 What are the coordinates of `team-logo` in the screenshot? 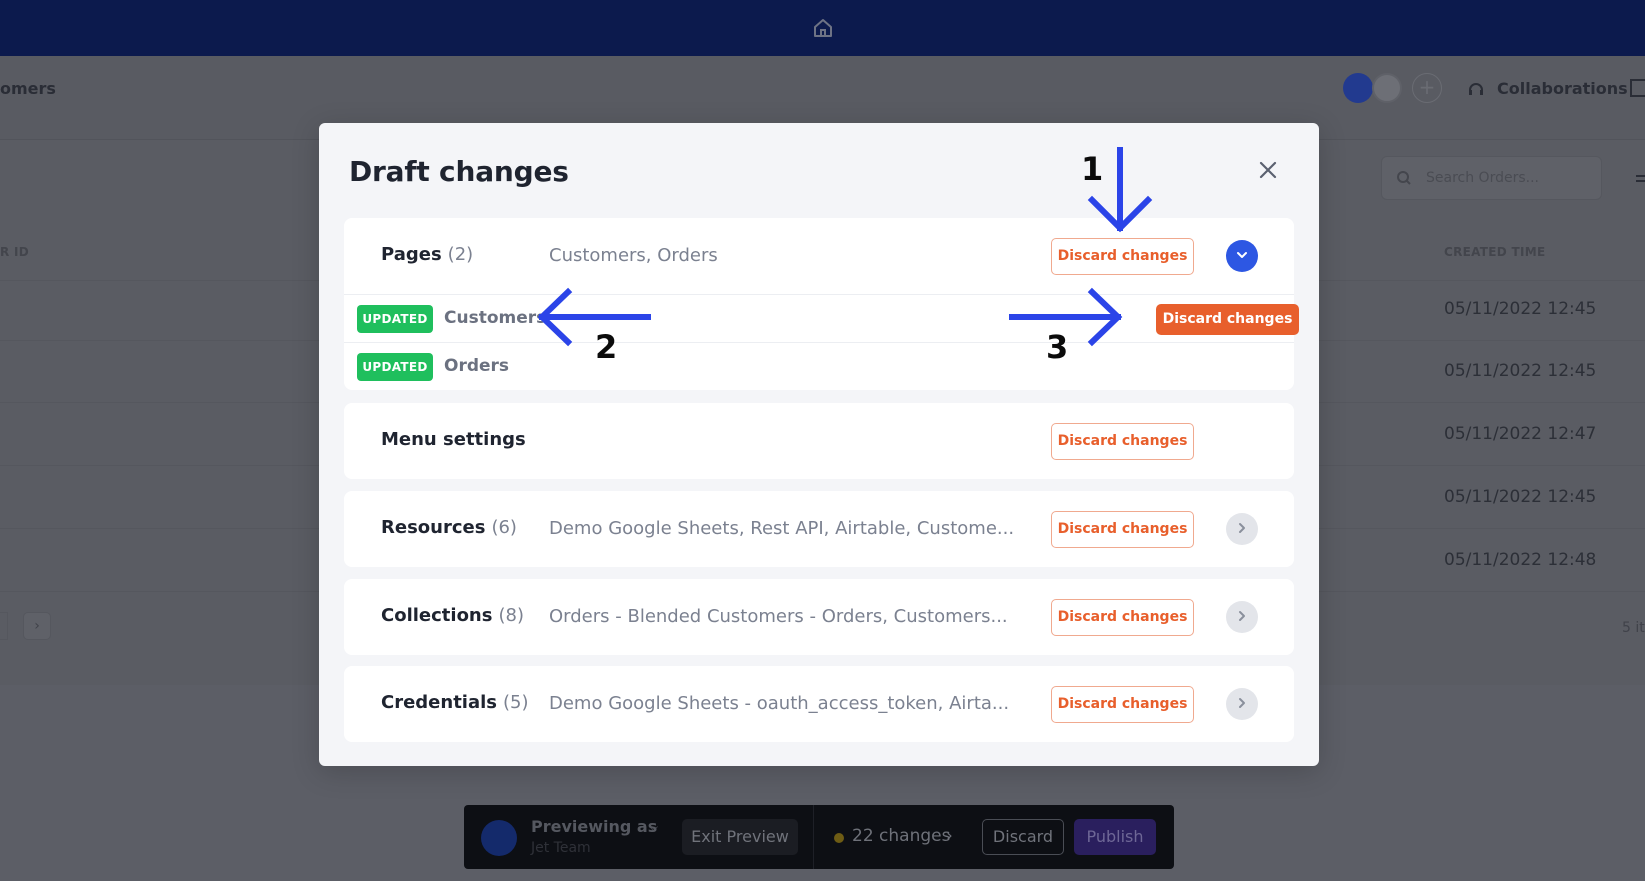 It's located at (499, 838).